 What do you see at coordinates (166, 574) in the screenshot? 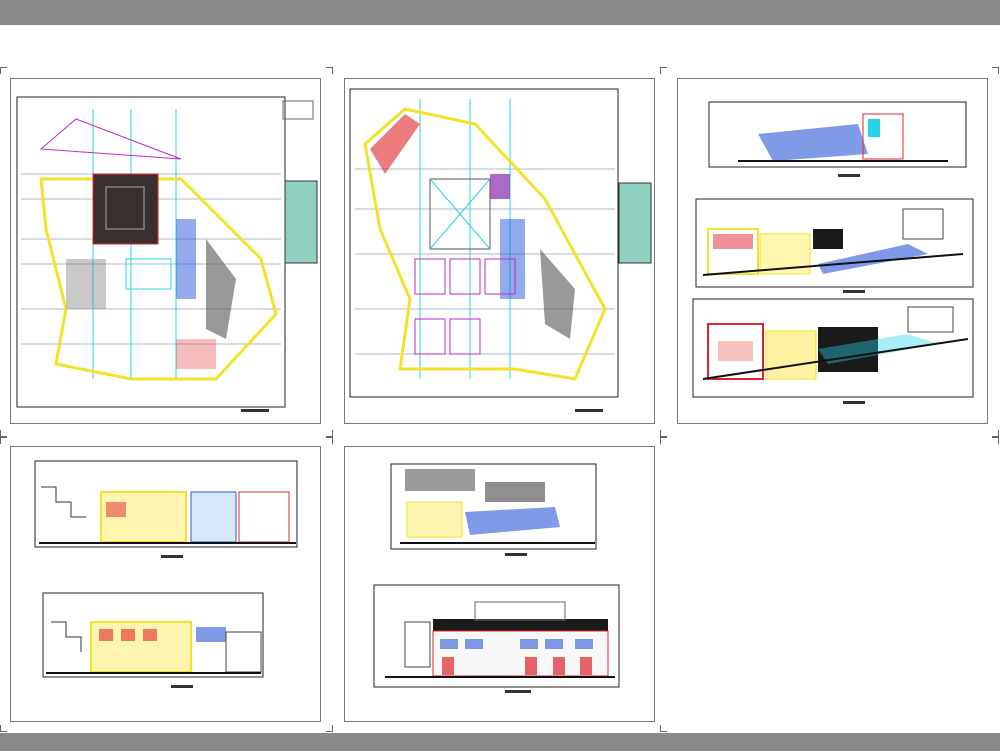
I see `sections-2-drawing` at bounding box center [166, 574].